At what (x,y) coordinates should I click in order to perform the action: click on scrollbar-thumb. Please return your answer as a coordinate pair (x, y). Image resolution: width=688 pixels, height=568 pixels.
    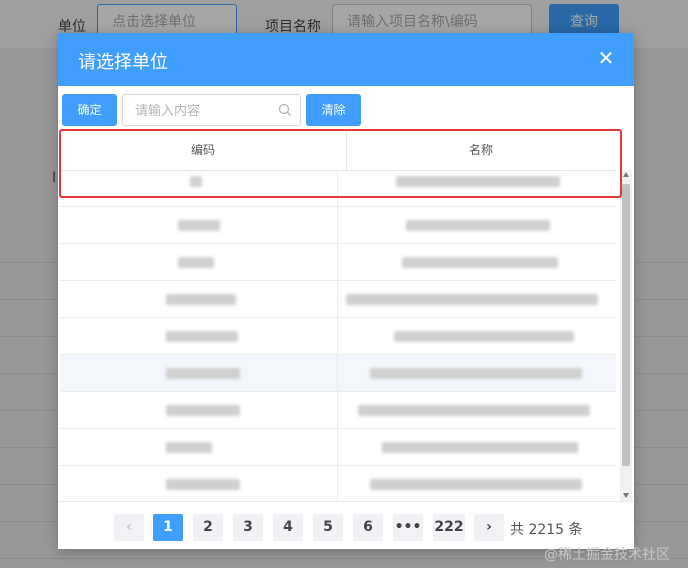
    Looking at the image, I should click on (626, 325).